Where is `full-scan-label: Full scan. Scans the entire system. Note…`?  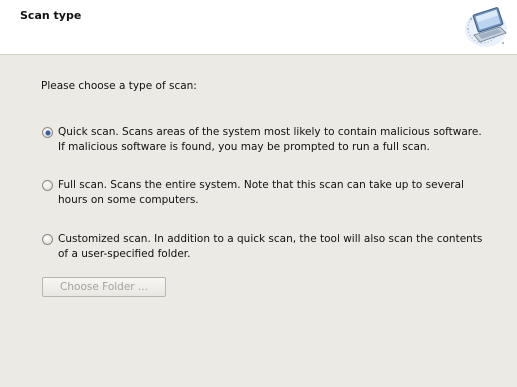
full-scan-label: Full scan. Scans the entire system. Note… is located at coordinates (273, 192).